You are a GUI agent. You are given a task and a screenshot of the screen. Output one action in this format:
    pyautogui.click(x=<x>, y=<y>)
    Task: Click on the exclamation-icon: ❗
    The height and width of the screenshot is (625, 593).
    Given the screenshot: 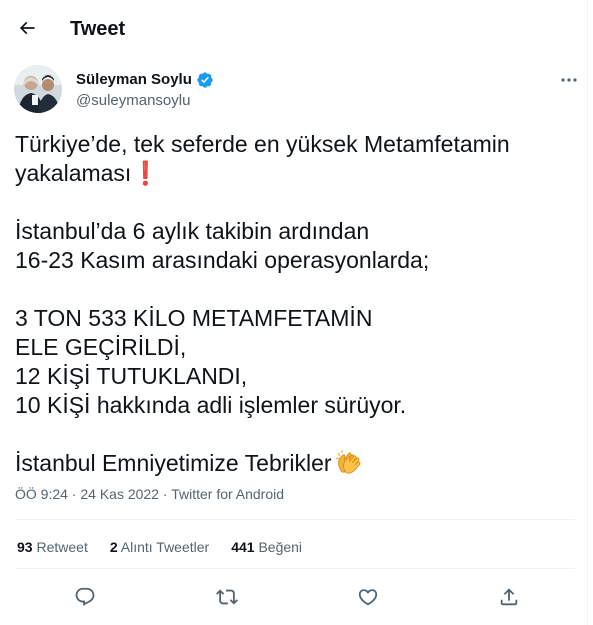 What is the action you would take?
    pyautogui.click(x=145, y=173)
    